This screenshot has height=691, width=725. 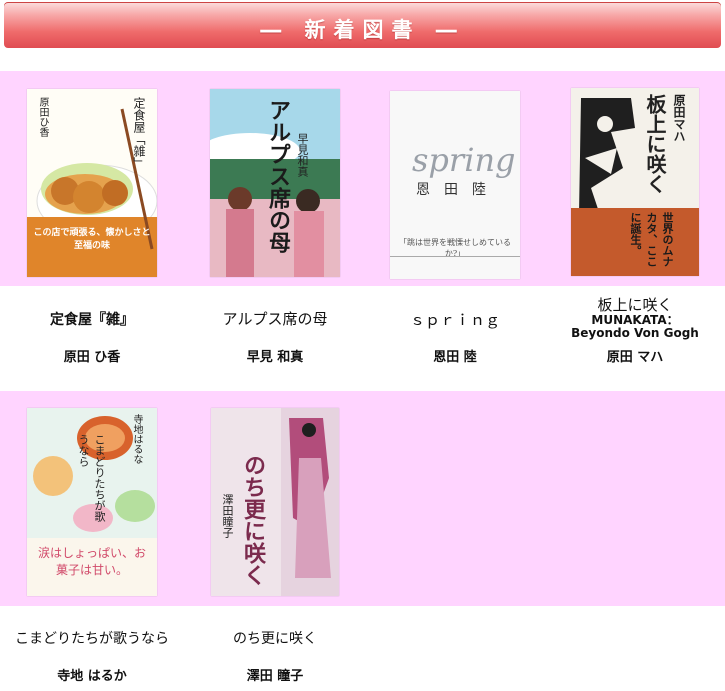 What do you see at coordinates (278, 176) in the screenshot?
I see `cover-vertical-title: アルプス席の母` at bounding box center [278, 176].